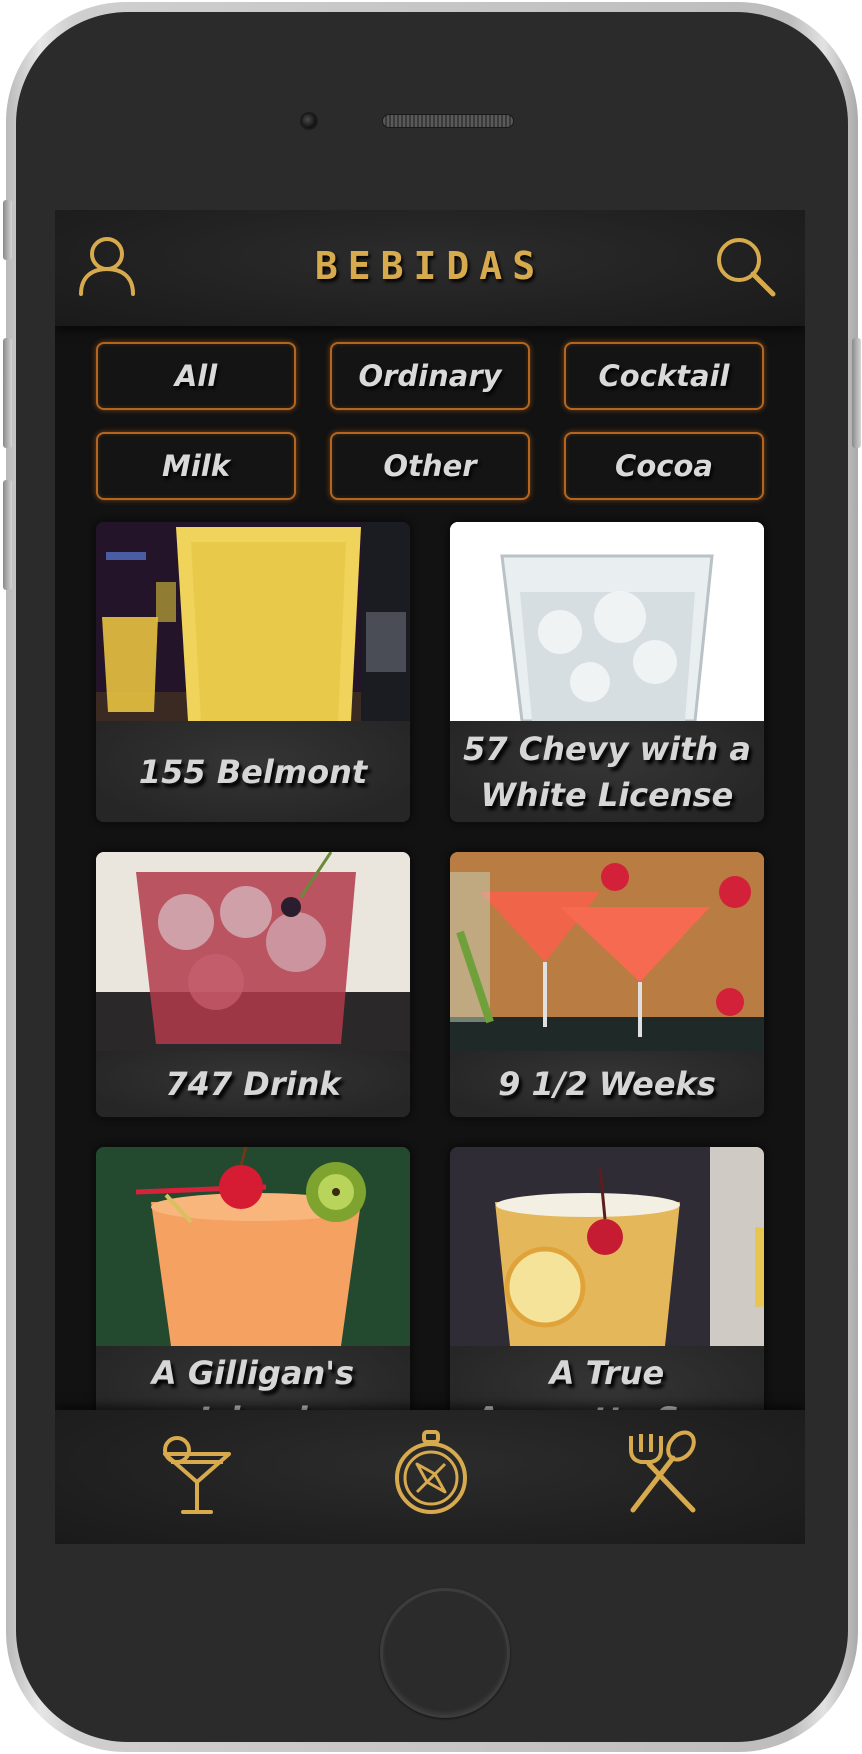 The height and width of the screenshot is (1754, 862). What do you see at coordinates (856, 393) in the screenshot?
I see `power-button` at bounding box center [856, 393].